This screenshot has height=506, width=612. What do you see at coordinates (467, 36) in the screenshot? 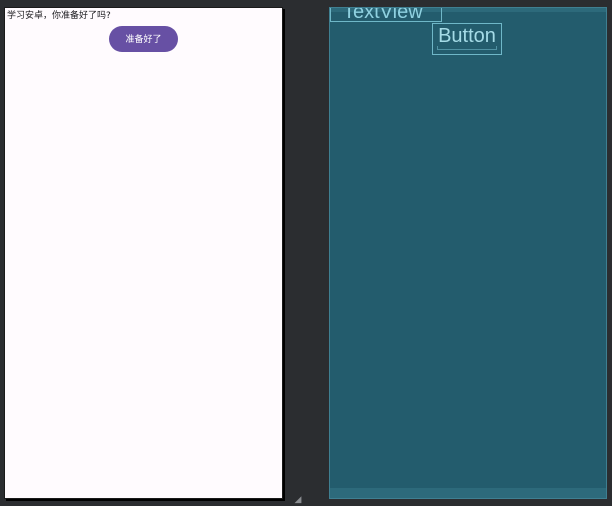
I see `blueprint-button-label: Button` at bounding box center [467, 36].